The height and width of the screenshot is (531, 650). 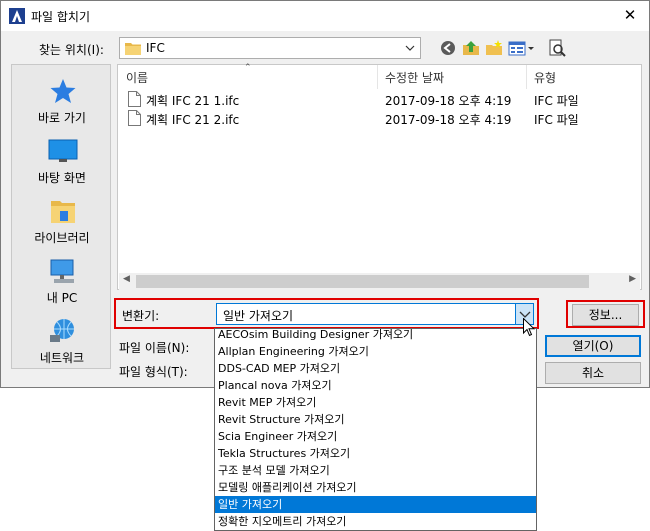 What do you see at coordinates (375, 521) in the screenshot?
I see `dropdown-option: 정확한 지오메트리 가져오기` at bounding box center [375, 521].